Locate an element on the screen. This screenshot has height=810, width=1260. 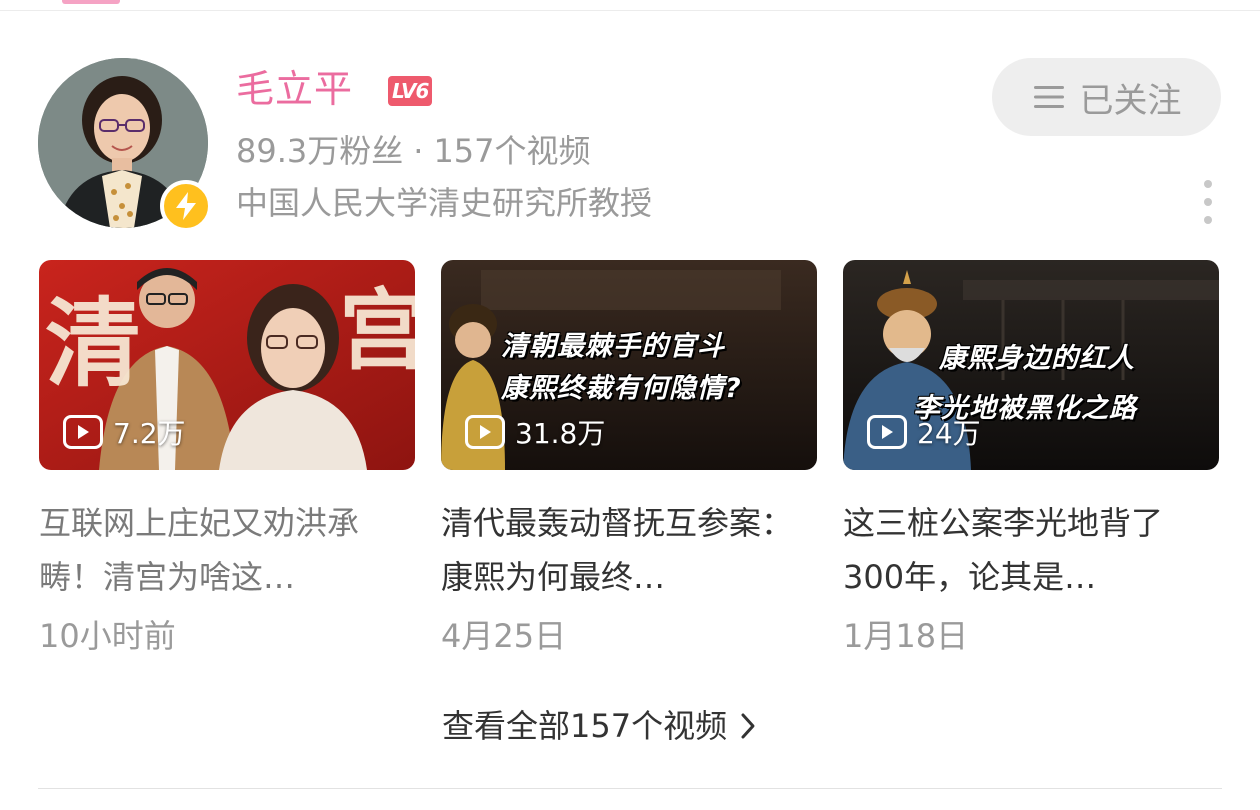
creator-stats: 89.3万粉丝 · 157个视频 is located at coordinates (413, 151).